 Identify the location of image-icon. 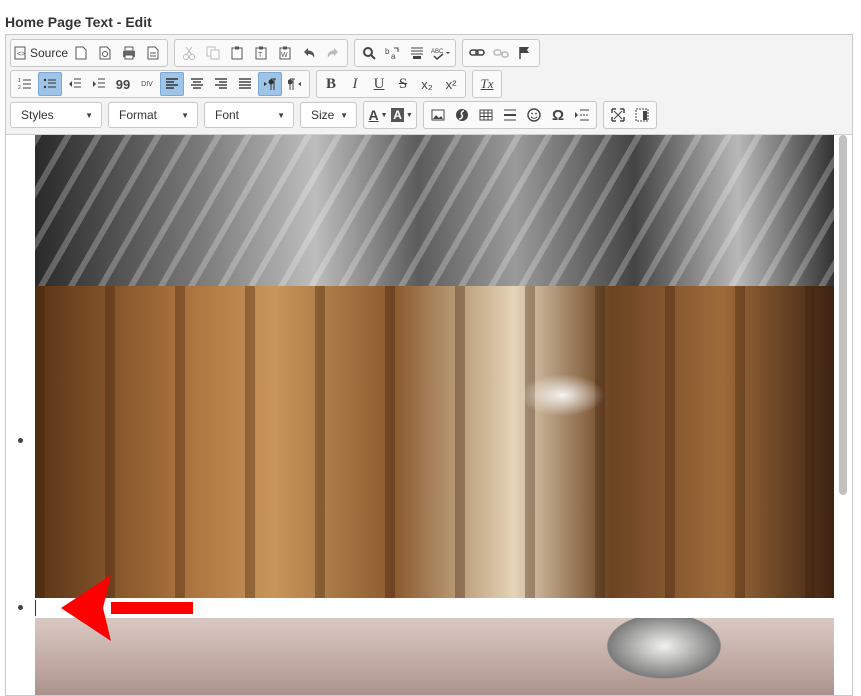
(438, 115).